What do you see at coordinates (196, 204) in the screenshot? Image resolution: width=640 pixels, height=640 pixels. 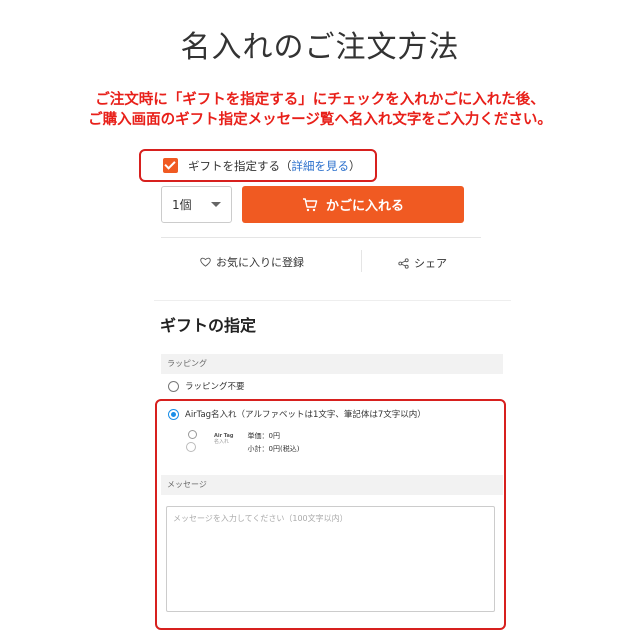 I see `quantity-select: 1個` at bounding box center [196, 204].